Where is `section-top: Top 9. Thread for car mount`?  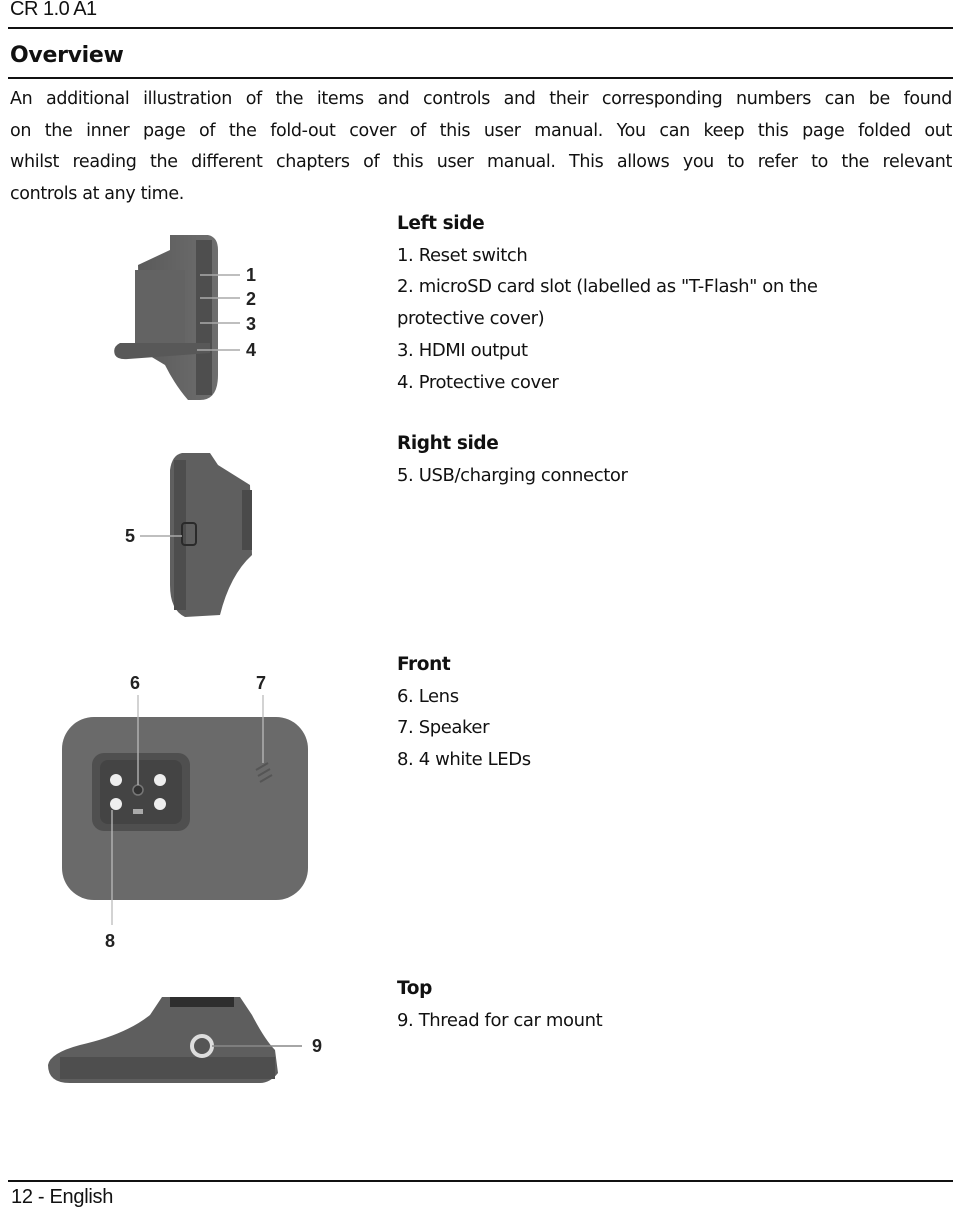 section-top: Top 9. Thread for car mount is located at coordinates (500, 1004).